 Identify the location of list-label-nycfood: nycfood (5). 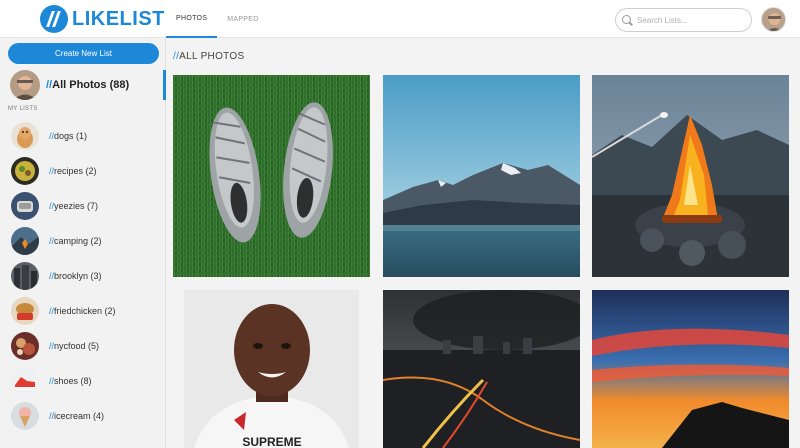
(77, 345).